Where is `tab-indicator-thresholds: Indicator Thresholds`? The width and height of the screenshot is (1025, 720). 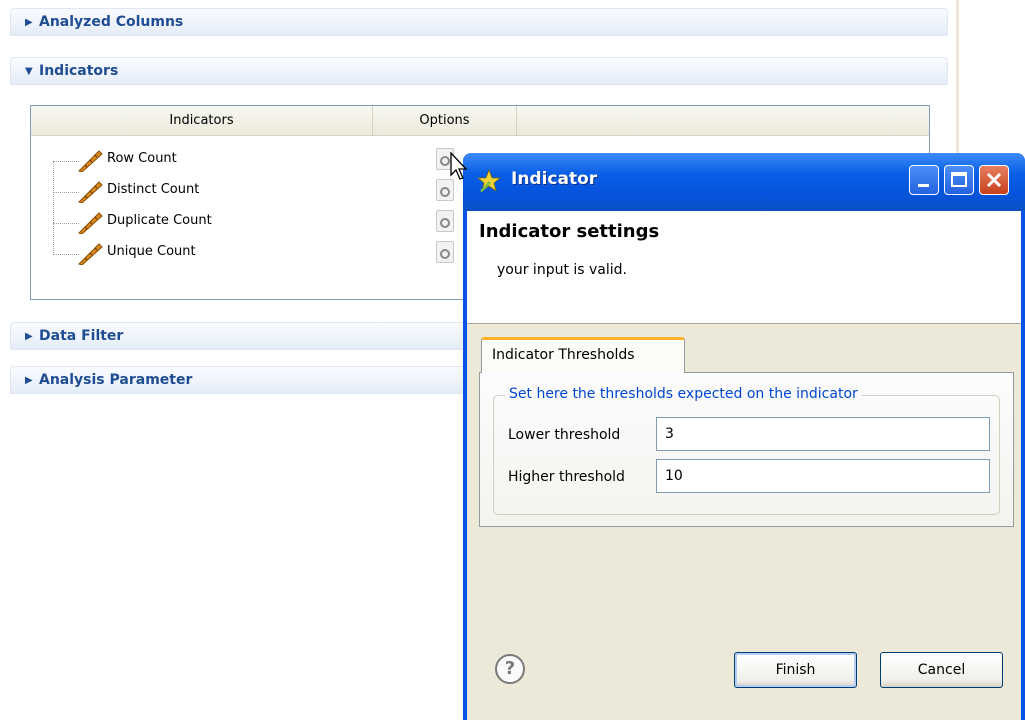
tab-indicator-thresholds: Indicator Thresholds is located at coordinates (583, 355).